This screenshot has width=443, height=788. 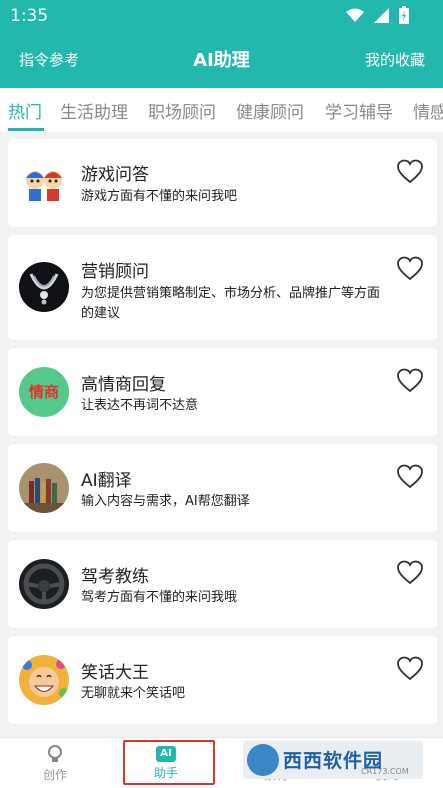 I want to click on tab-indicator, so click(x=26, y=129).